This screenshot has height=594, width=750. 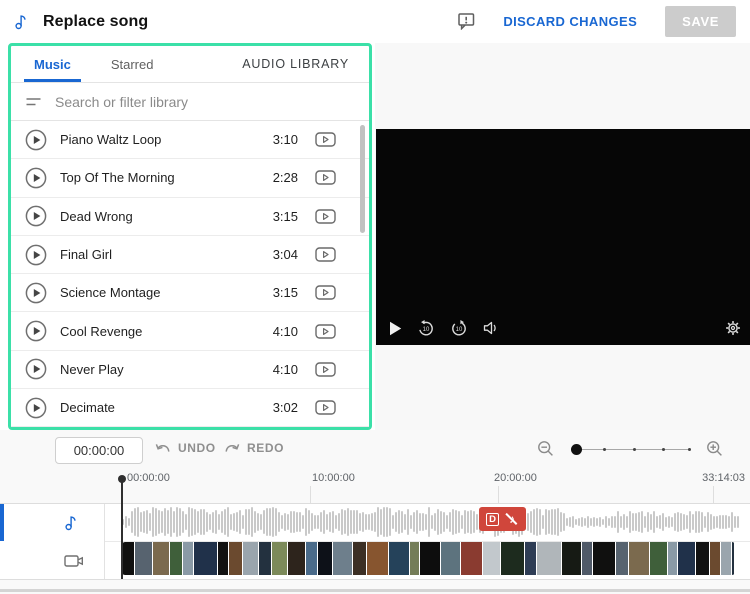 What do you see at coordinates (212, 101) in the screenshot?
I see `search-input` at bounding box center [212, 101].